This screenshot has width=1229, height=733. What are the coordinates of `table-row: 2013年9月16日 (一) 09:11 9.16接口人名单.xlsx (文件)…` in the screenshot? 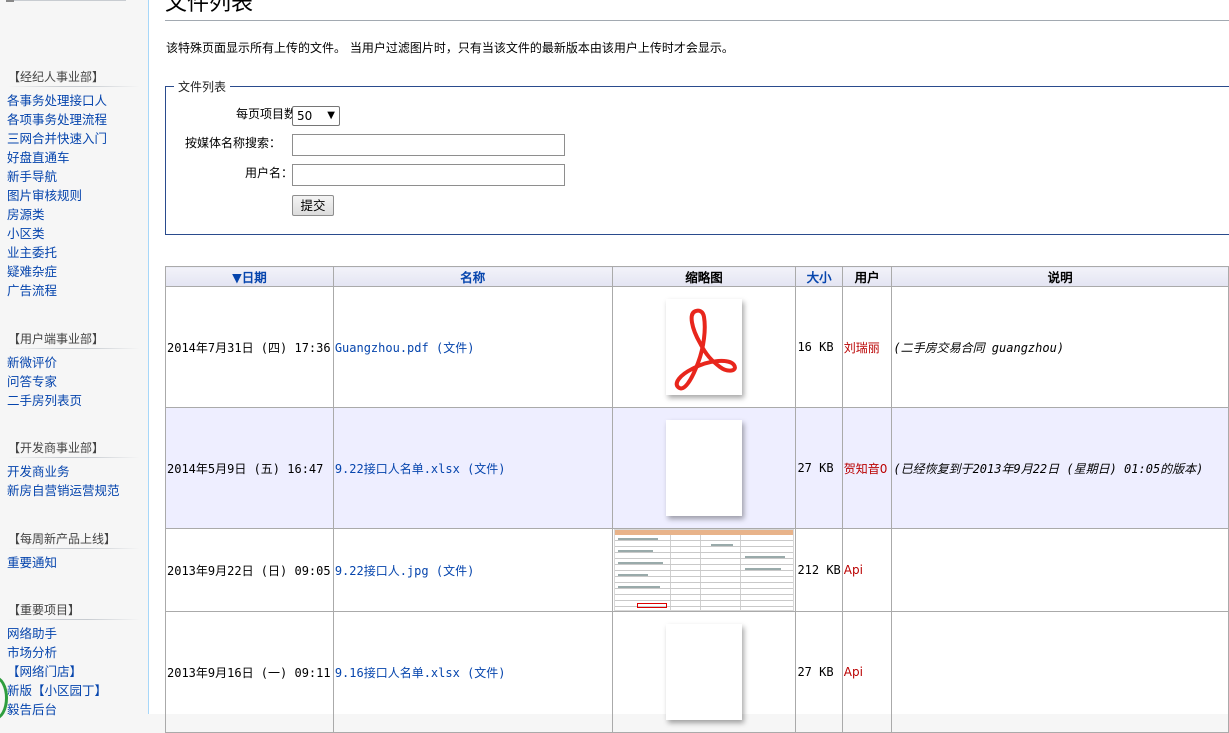 It's located at (697, 672).